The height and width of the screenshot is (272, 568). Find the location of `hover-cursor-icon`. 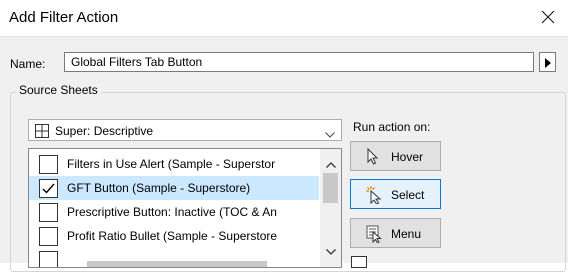

hover-cursor-icon is located at coordinates (373, 158).